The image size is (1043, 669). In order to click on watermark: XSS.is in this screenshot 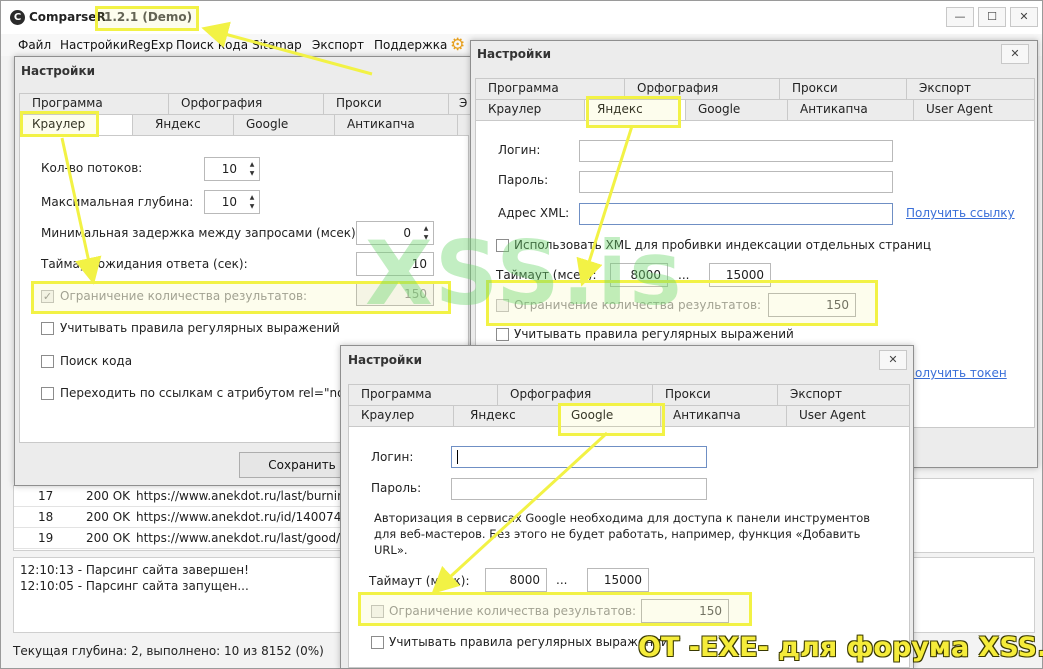, I will do `click(524, 273)`.